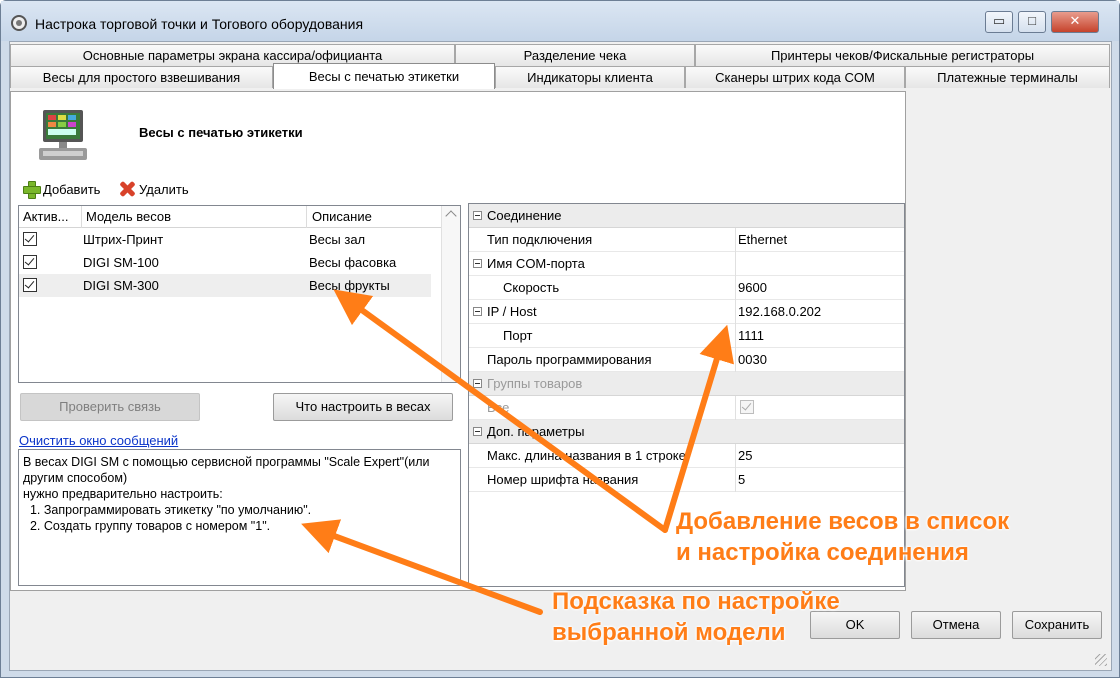 The height and width of the screenshot is (678, 1120). Describe the element at coordinates (98, 440) in the screenshot. I see `clear-messages-link: Очистить окно сообщений` at that location.